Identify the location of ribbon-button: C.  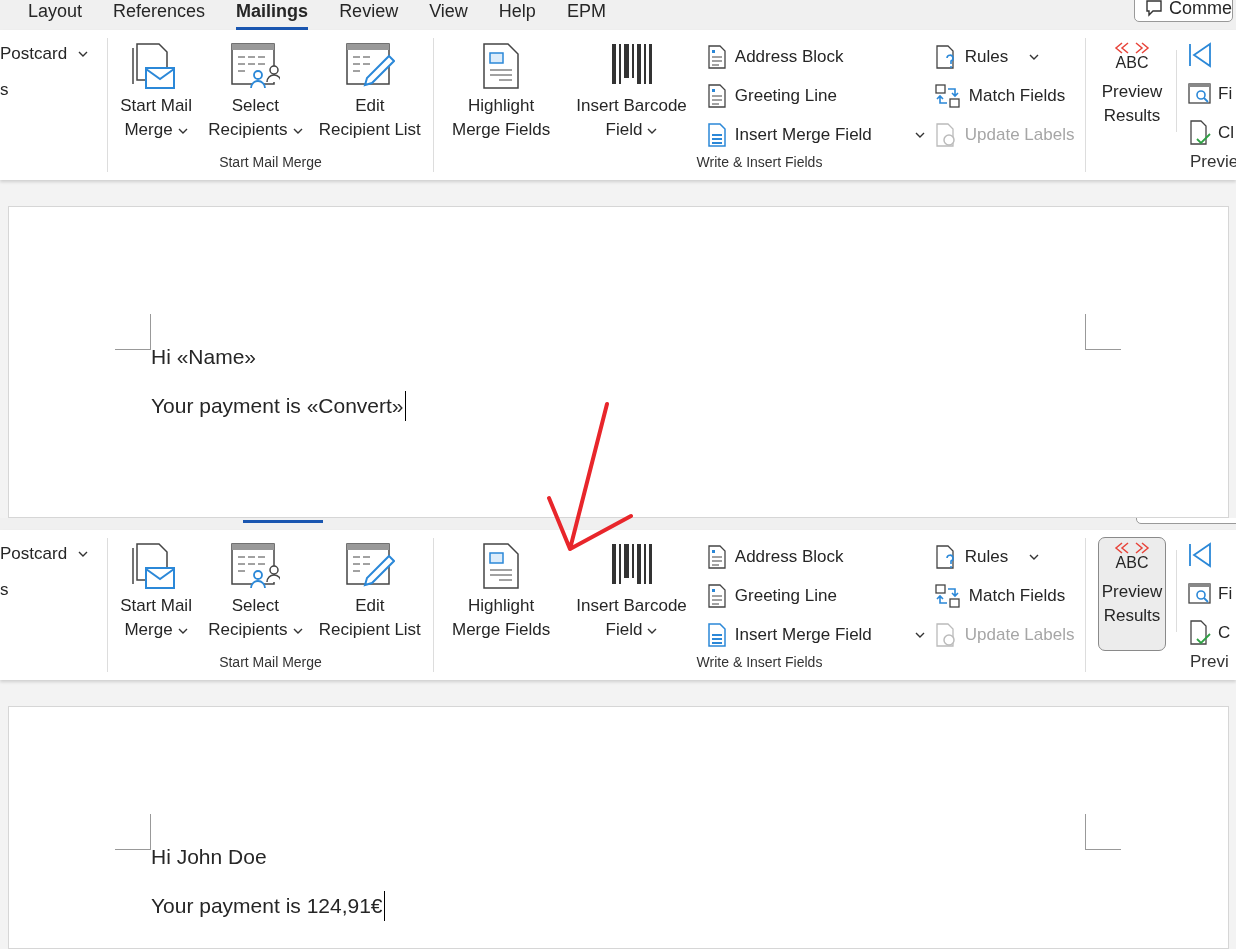
(1224, 633).